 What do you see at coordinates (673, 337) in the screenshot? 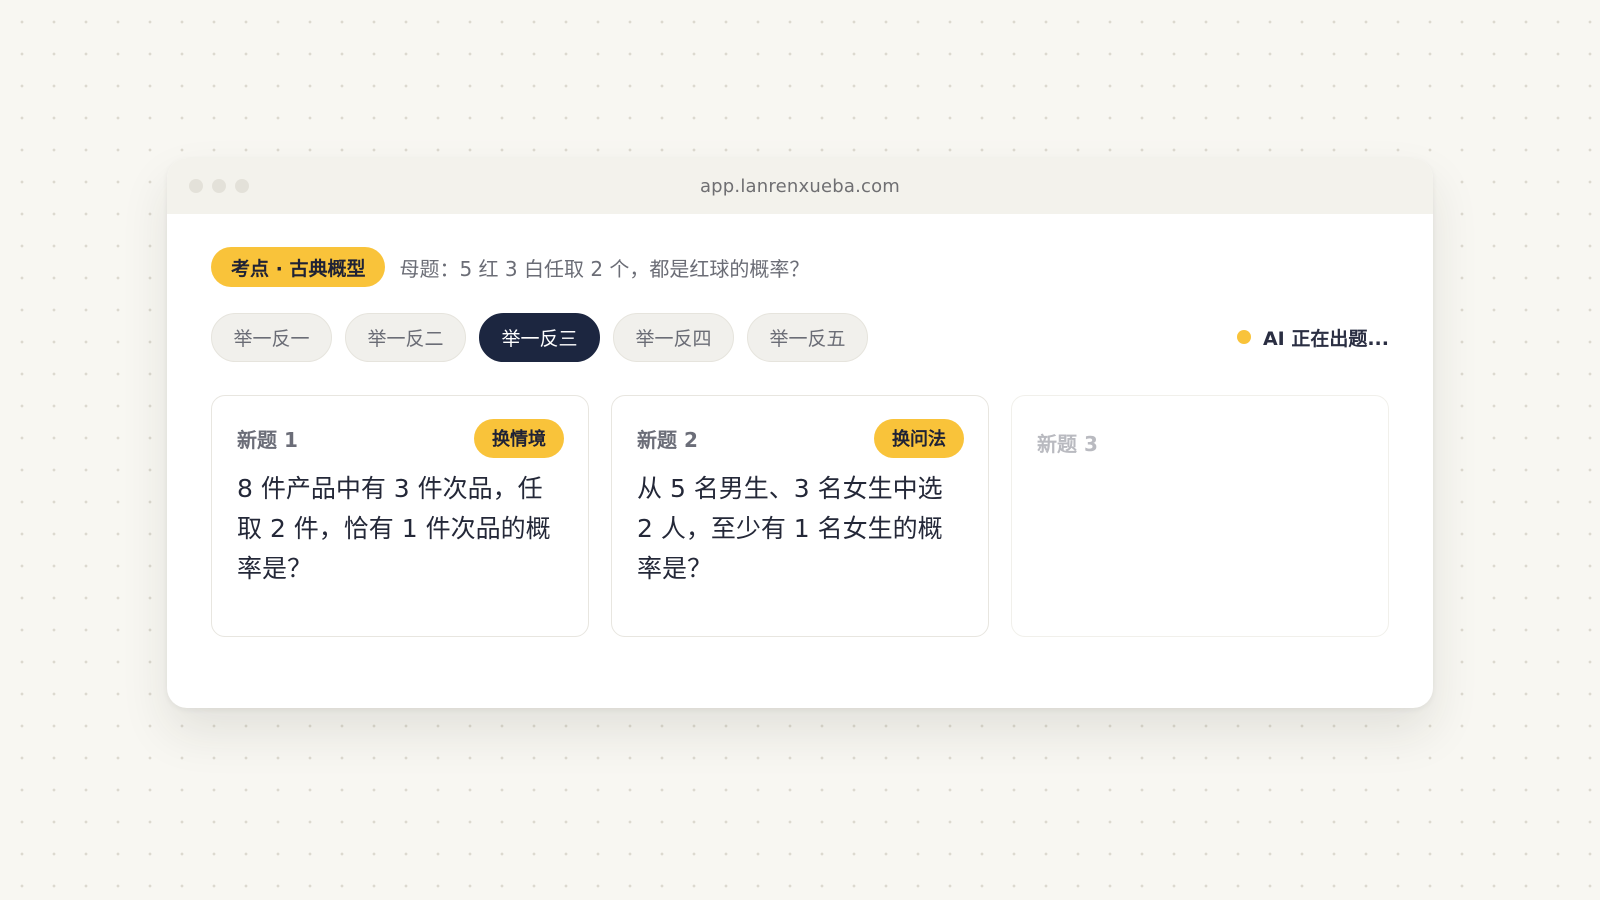
I see `tab-variant-4: 举一反四` at bounding box center [673, 337].